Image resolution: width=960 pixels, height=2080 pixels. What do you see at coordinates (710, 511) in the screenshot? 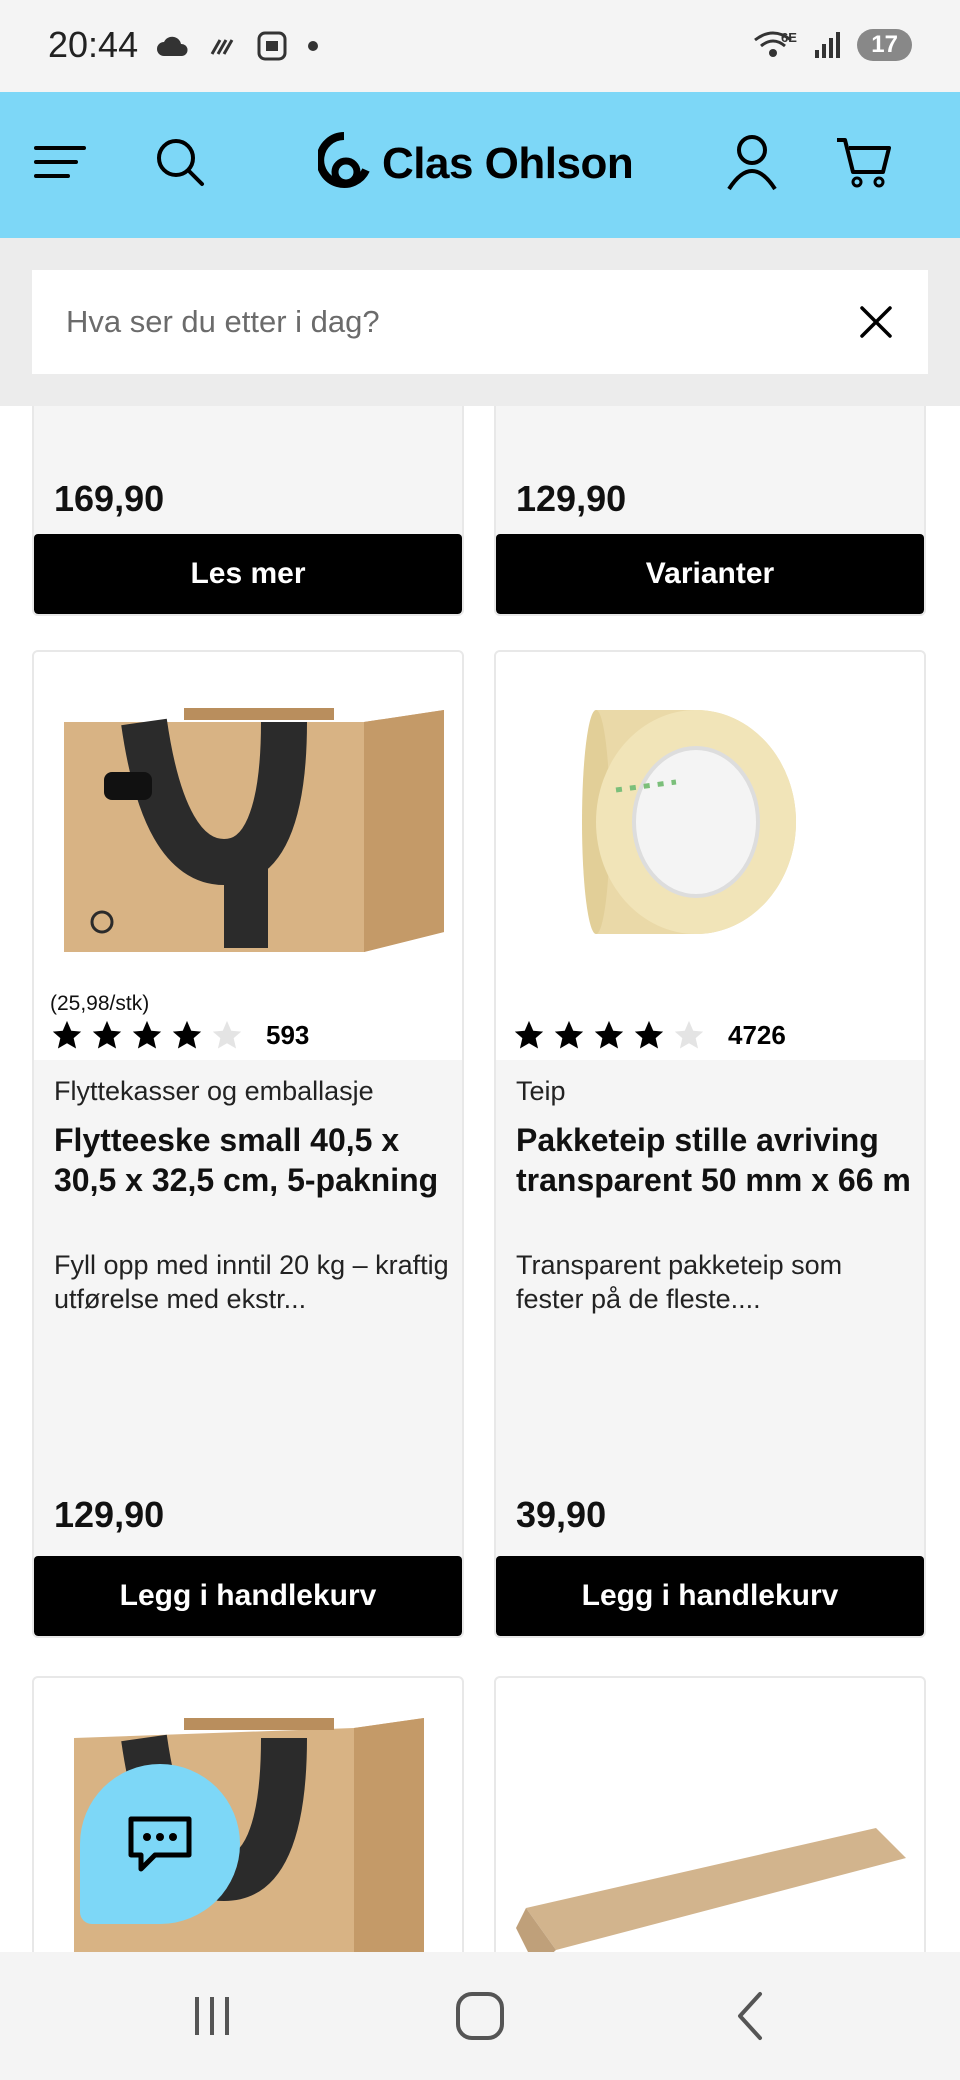
I see `product-card: 129,90 Varianter` at bounding box center [710, 511].